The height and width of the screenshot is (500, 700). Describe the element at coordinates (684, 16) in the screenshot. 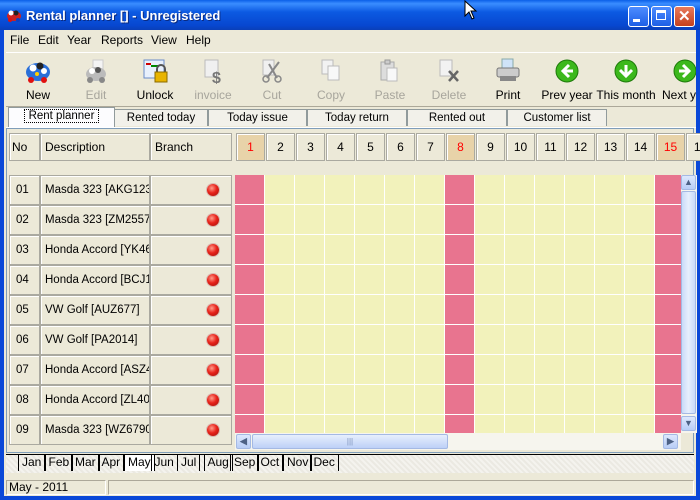

I see `close-button: ✕` at that location.